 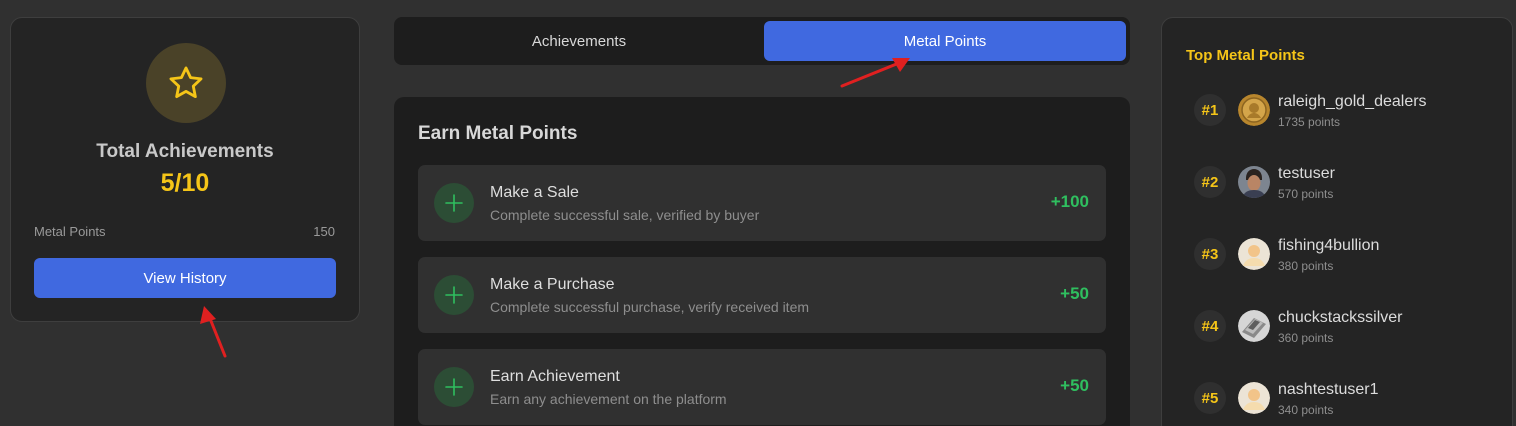 I want to click on metal-points-row: Metal Points 150, so click(x=184, y=231).